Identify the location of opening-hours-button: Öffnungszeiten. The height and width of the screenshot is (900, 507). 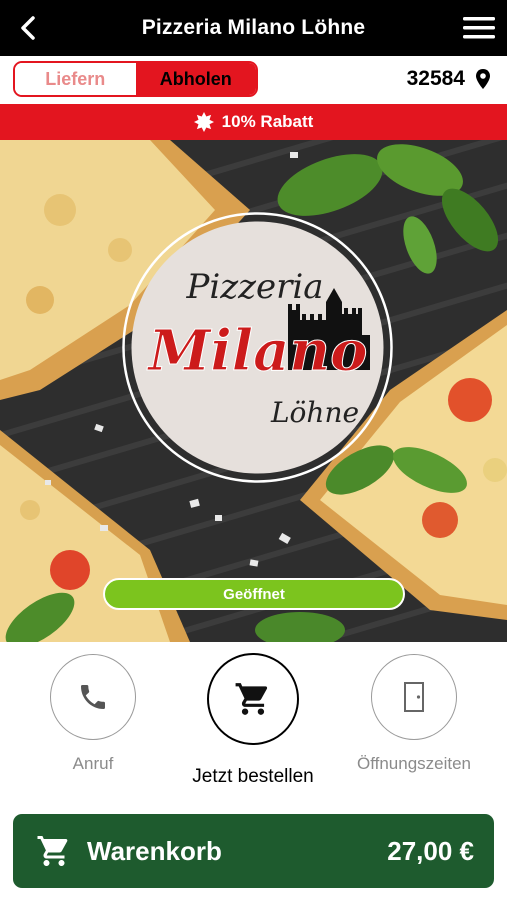
(414, 724).